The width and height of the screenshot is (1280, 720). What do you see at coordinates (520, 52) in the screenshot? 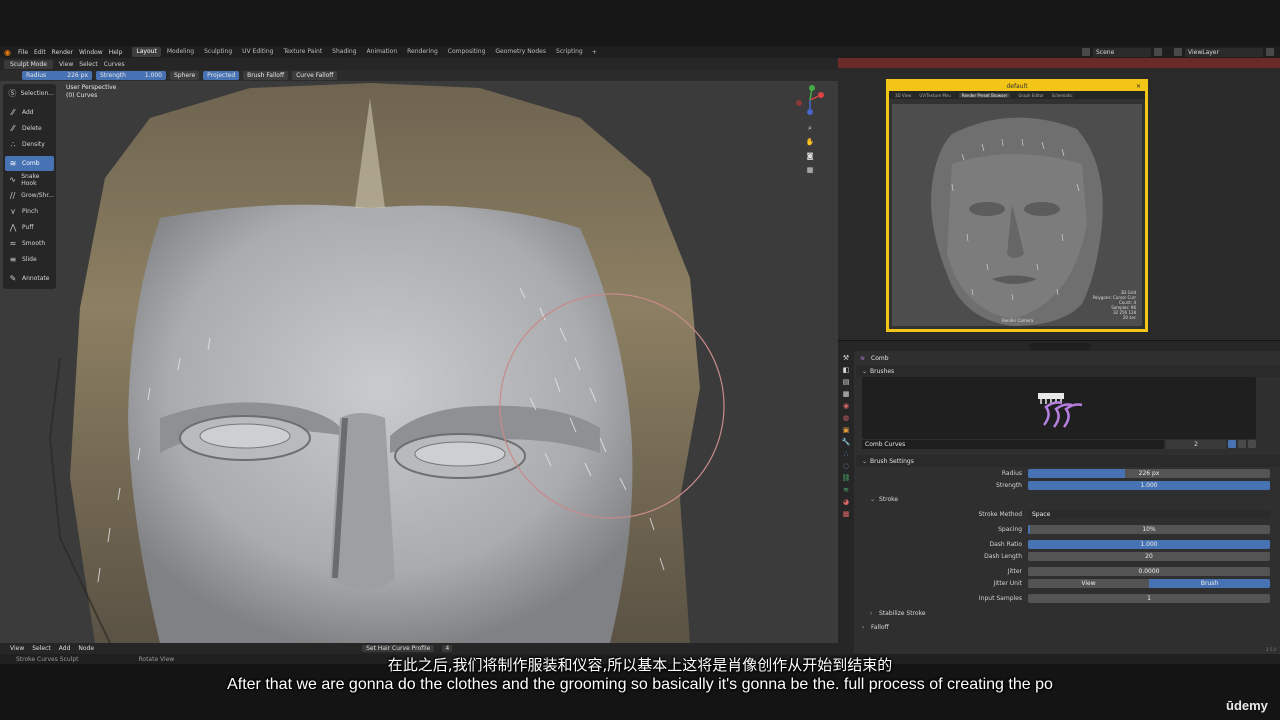
I see `workspace-tab-geometry-nodes: Geometry Nodes` at bounding box center [520, 52].